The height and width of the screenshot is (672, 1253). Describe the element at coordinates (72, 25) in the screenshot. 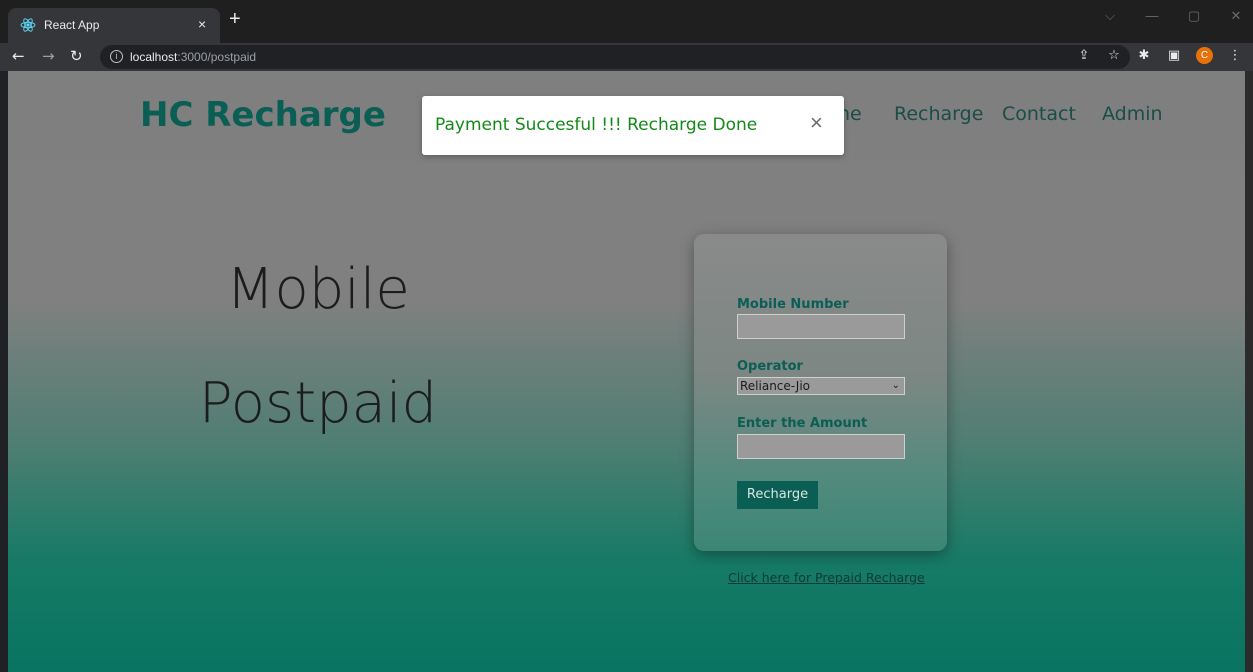

I see `tab-title: React App` at that location.